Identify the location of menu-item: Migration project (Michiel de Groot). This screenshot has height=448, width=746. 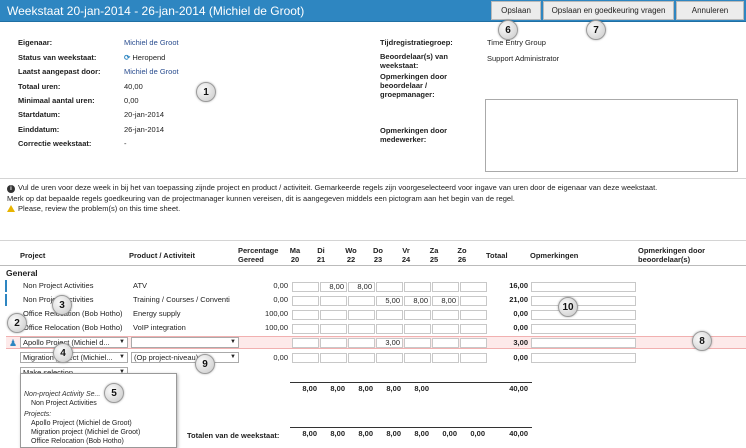
(85, 432).